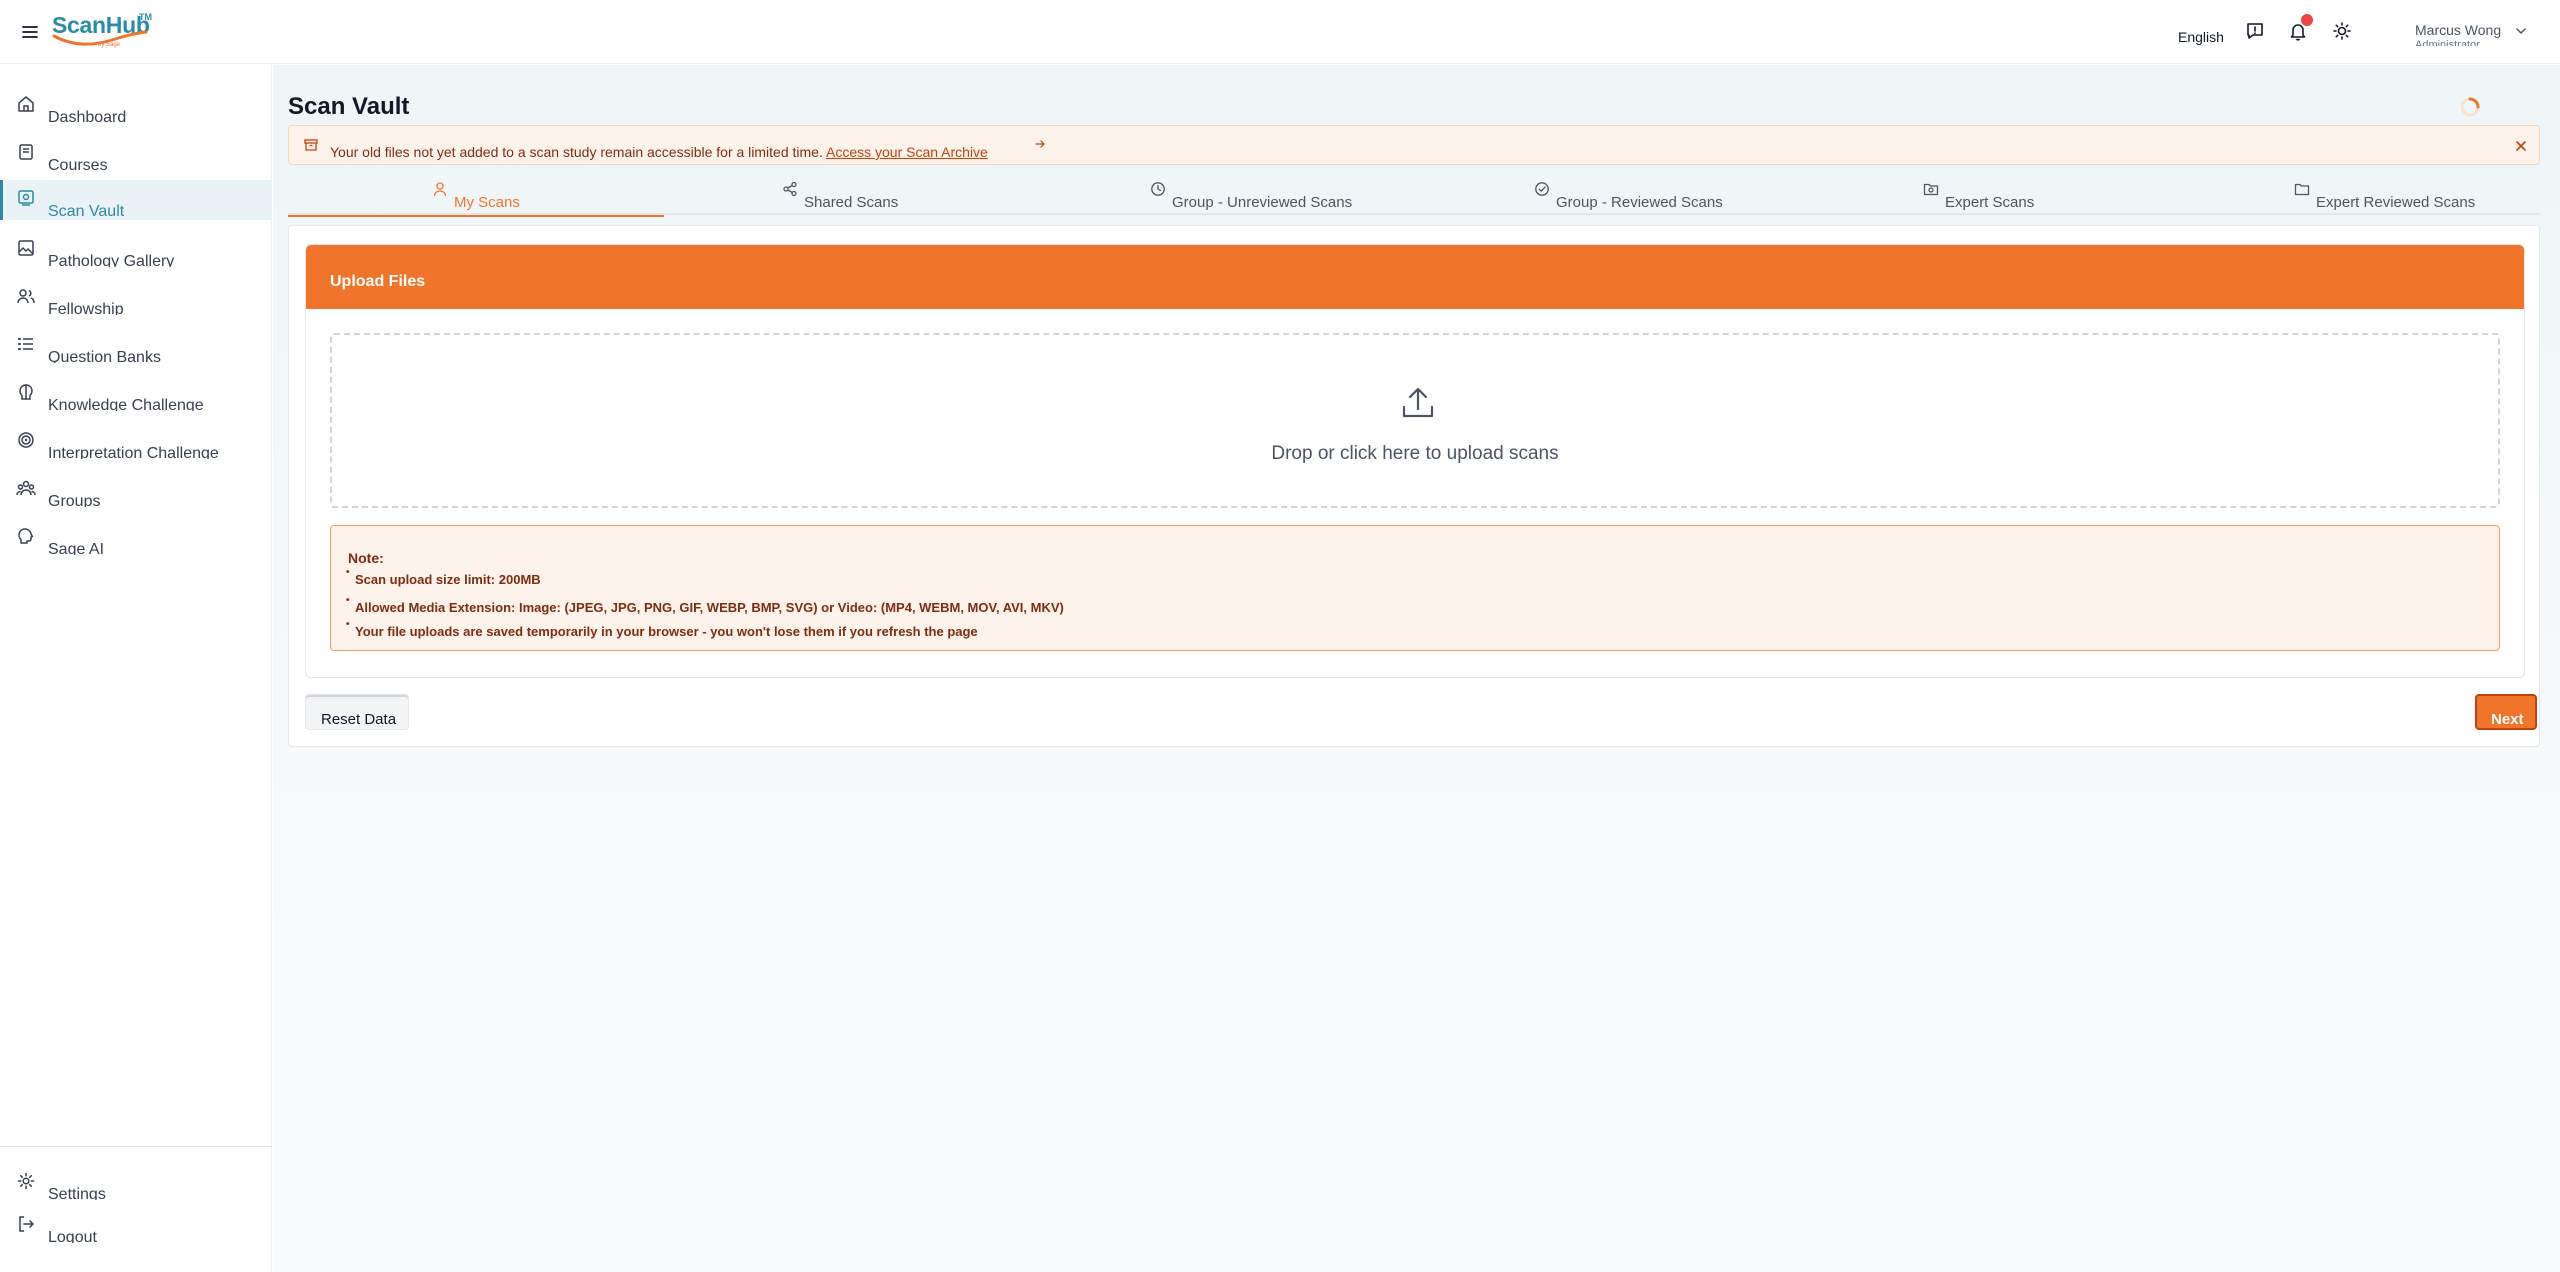 This screenshot has width=2560, height=1272. Describe the element at coordinates (2342, 31) in the screenshot. I see `sun-icon` at that location.